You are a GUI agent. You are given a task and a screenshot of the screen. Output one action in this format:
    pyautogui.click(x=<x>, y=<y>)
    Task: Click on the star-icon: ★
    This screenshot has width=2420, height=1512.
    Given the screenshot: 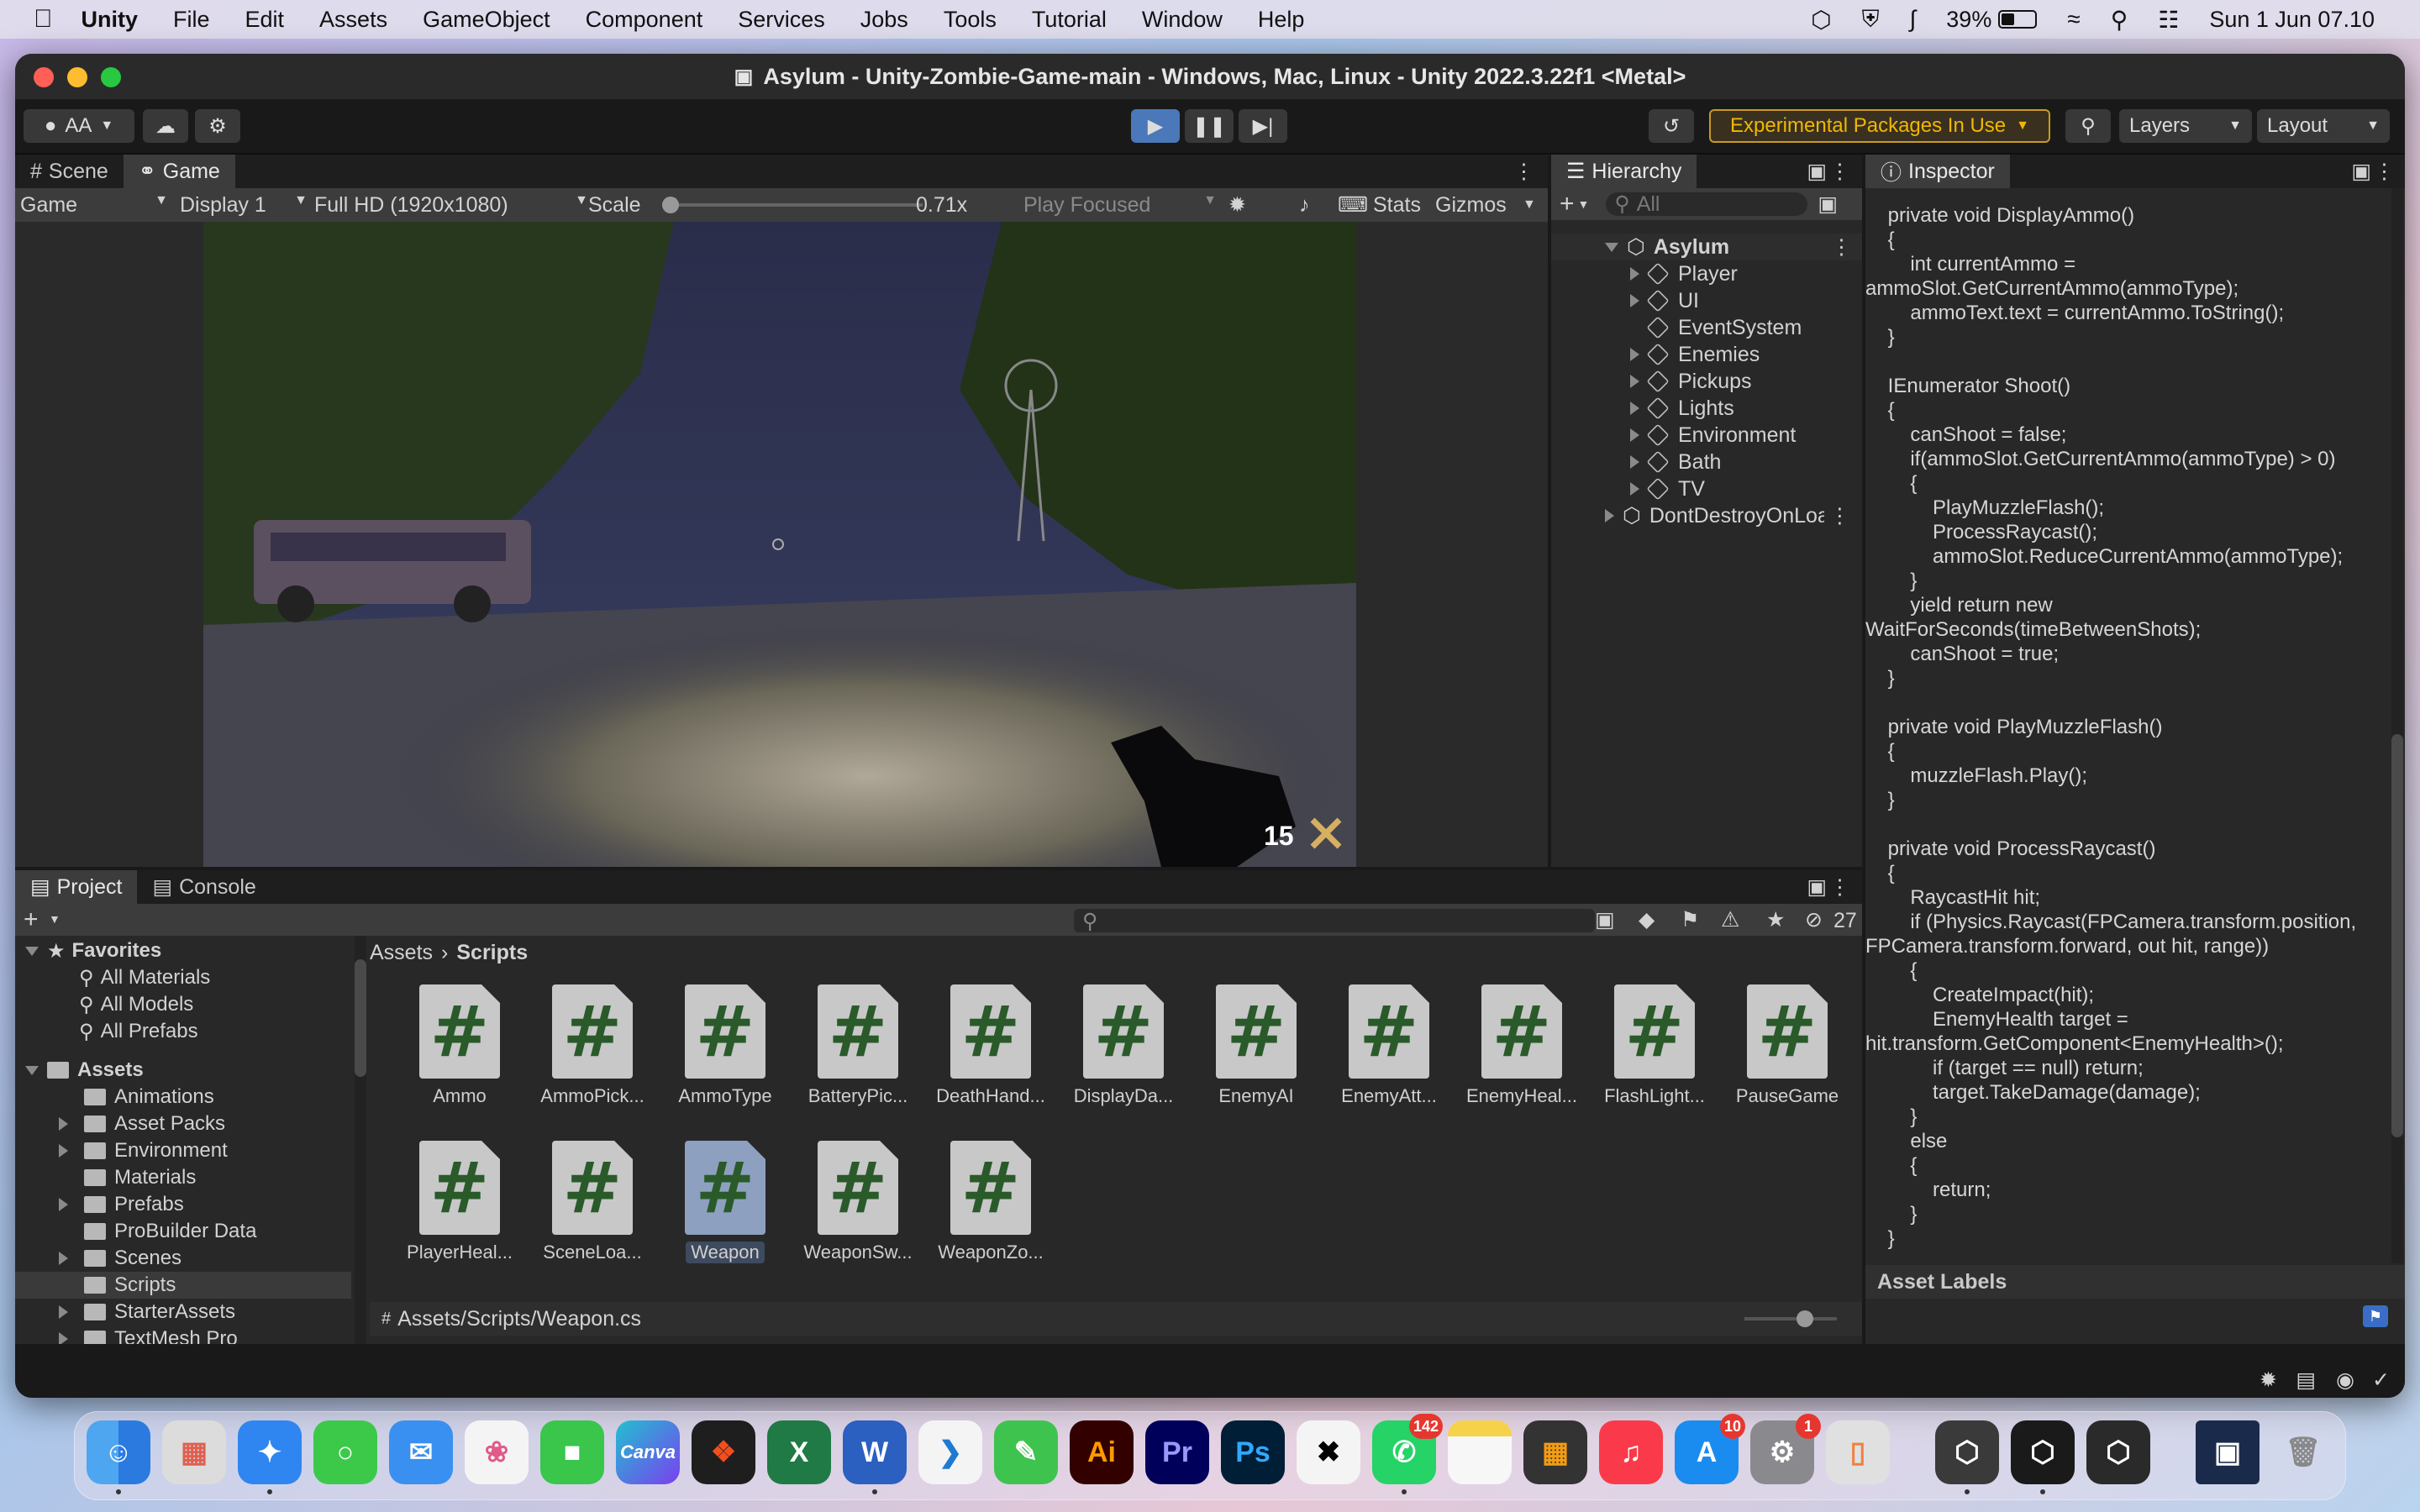 What is the action you would take?
    pyautogui.click(x=1775, y=919)
    